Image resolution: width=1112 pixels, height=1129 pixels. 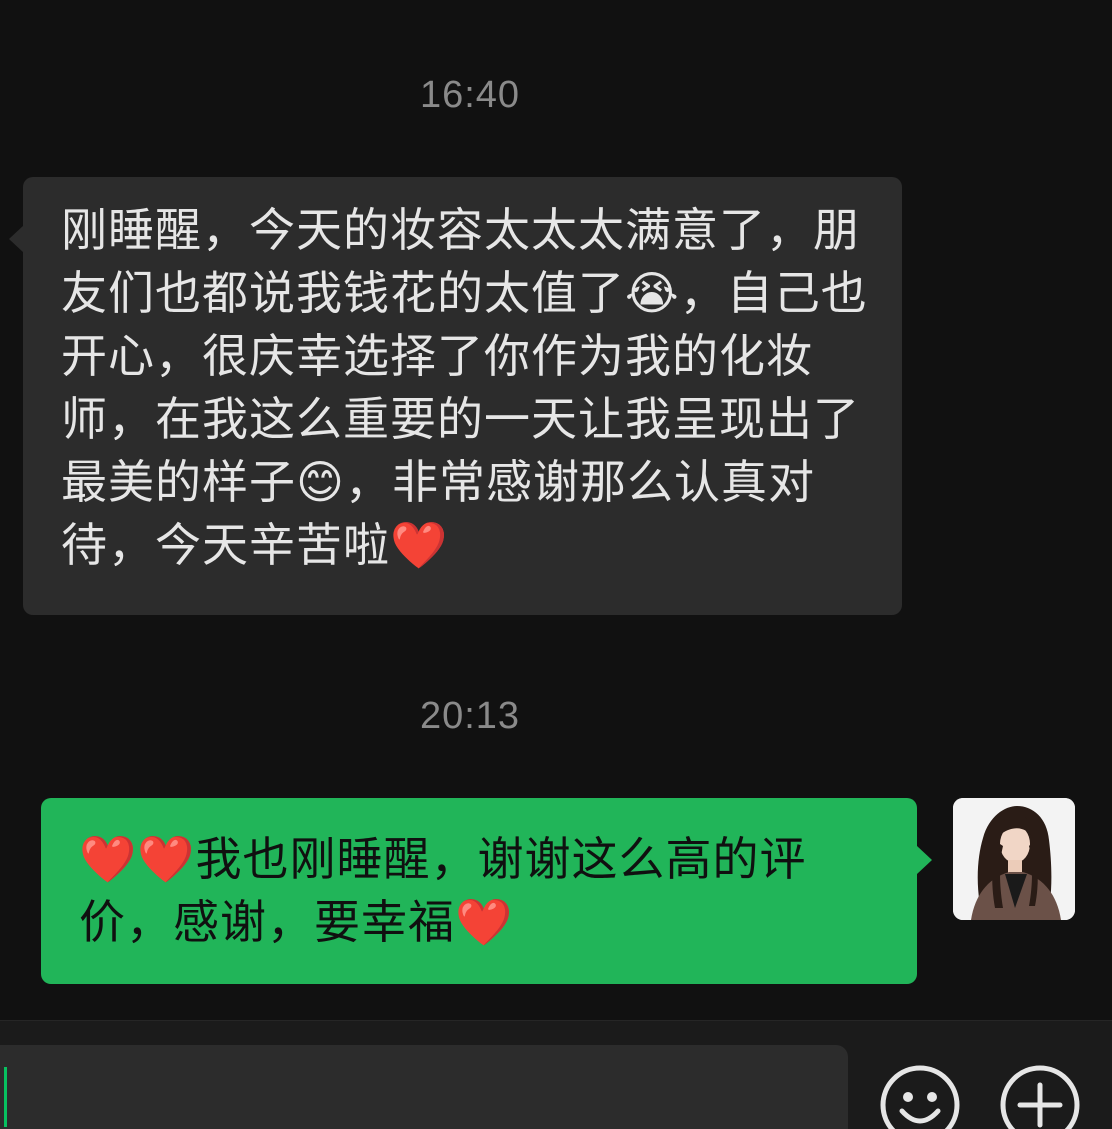 What do you see at coordinates (5, 1097) in the screenshot?
I see `text-caret` at bounding box center [5, 1097].